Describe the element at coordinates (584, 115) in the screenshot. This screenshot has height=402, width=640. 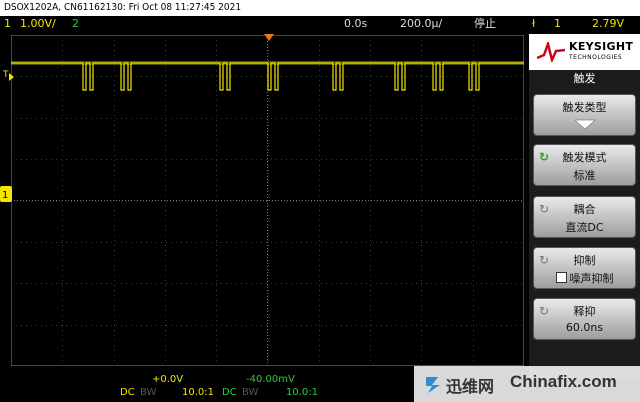
I see `trigger-type-button: 触发类型` at that location.